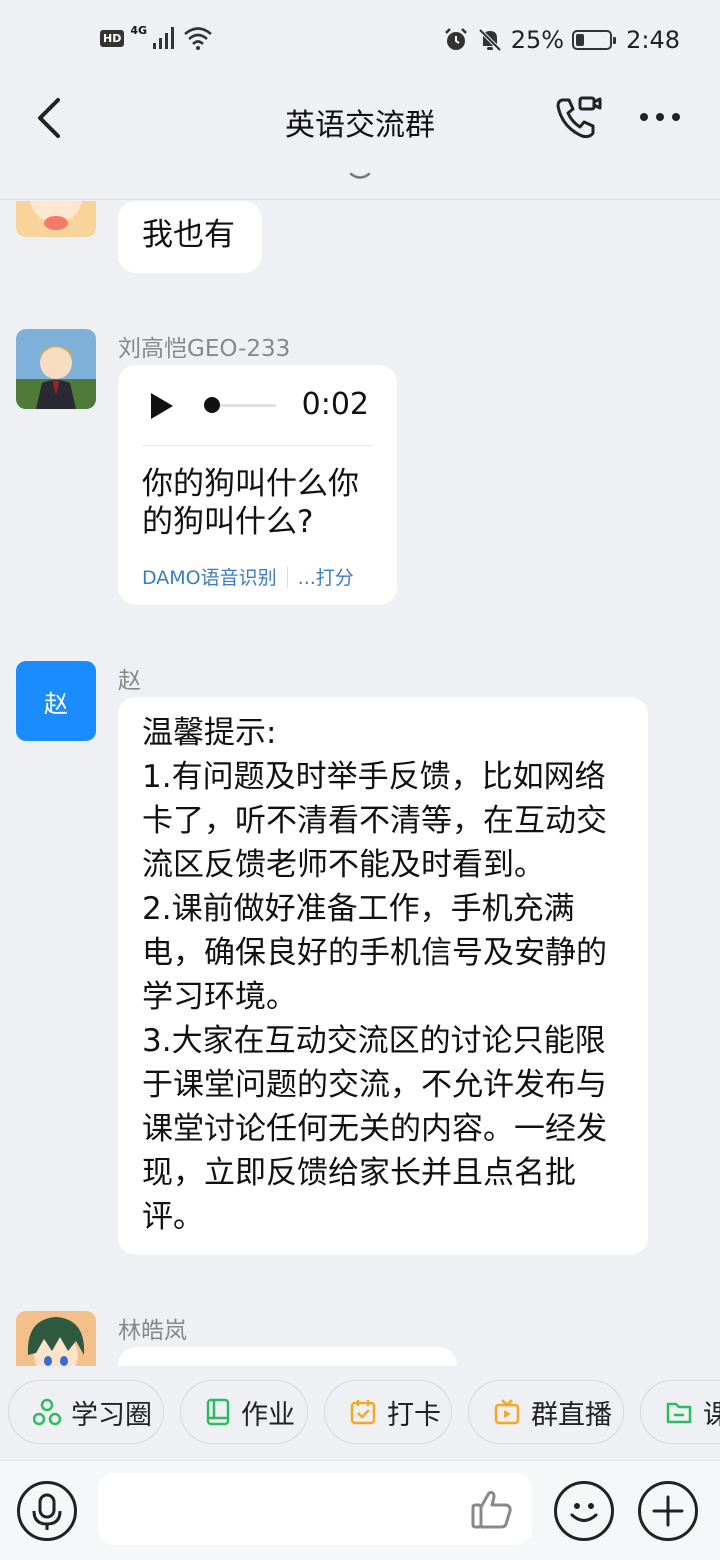  I want to click on shortcut-label: 打卡, so click(414, 1415).